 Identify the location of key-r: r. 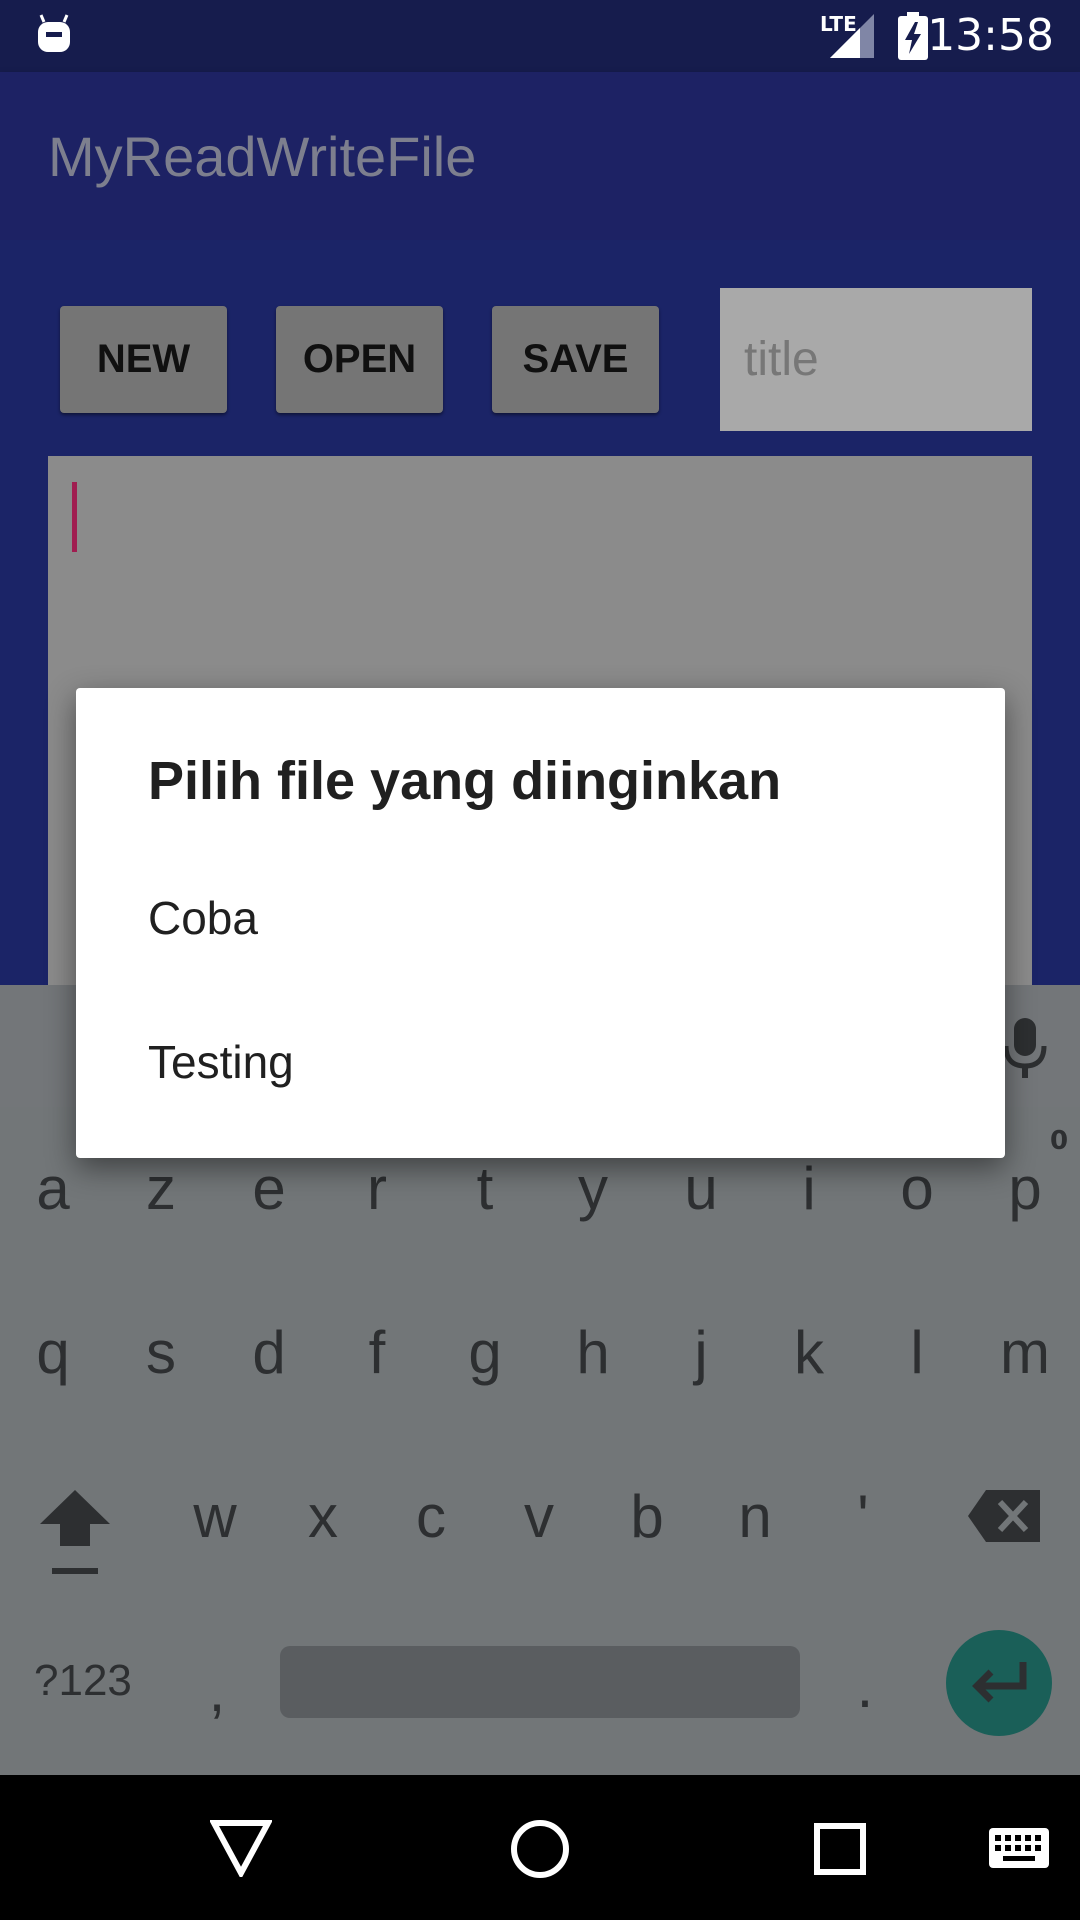
(377, 1188).